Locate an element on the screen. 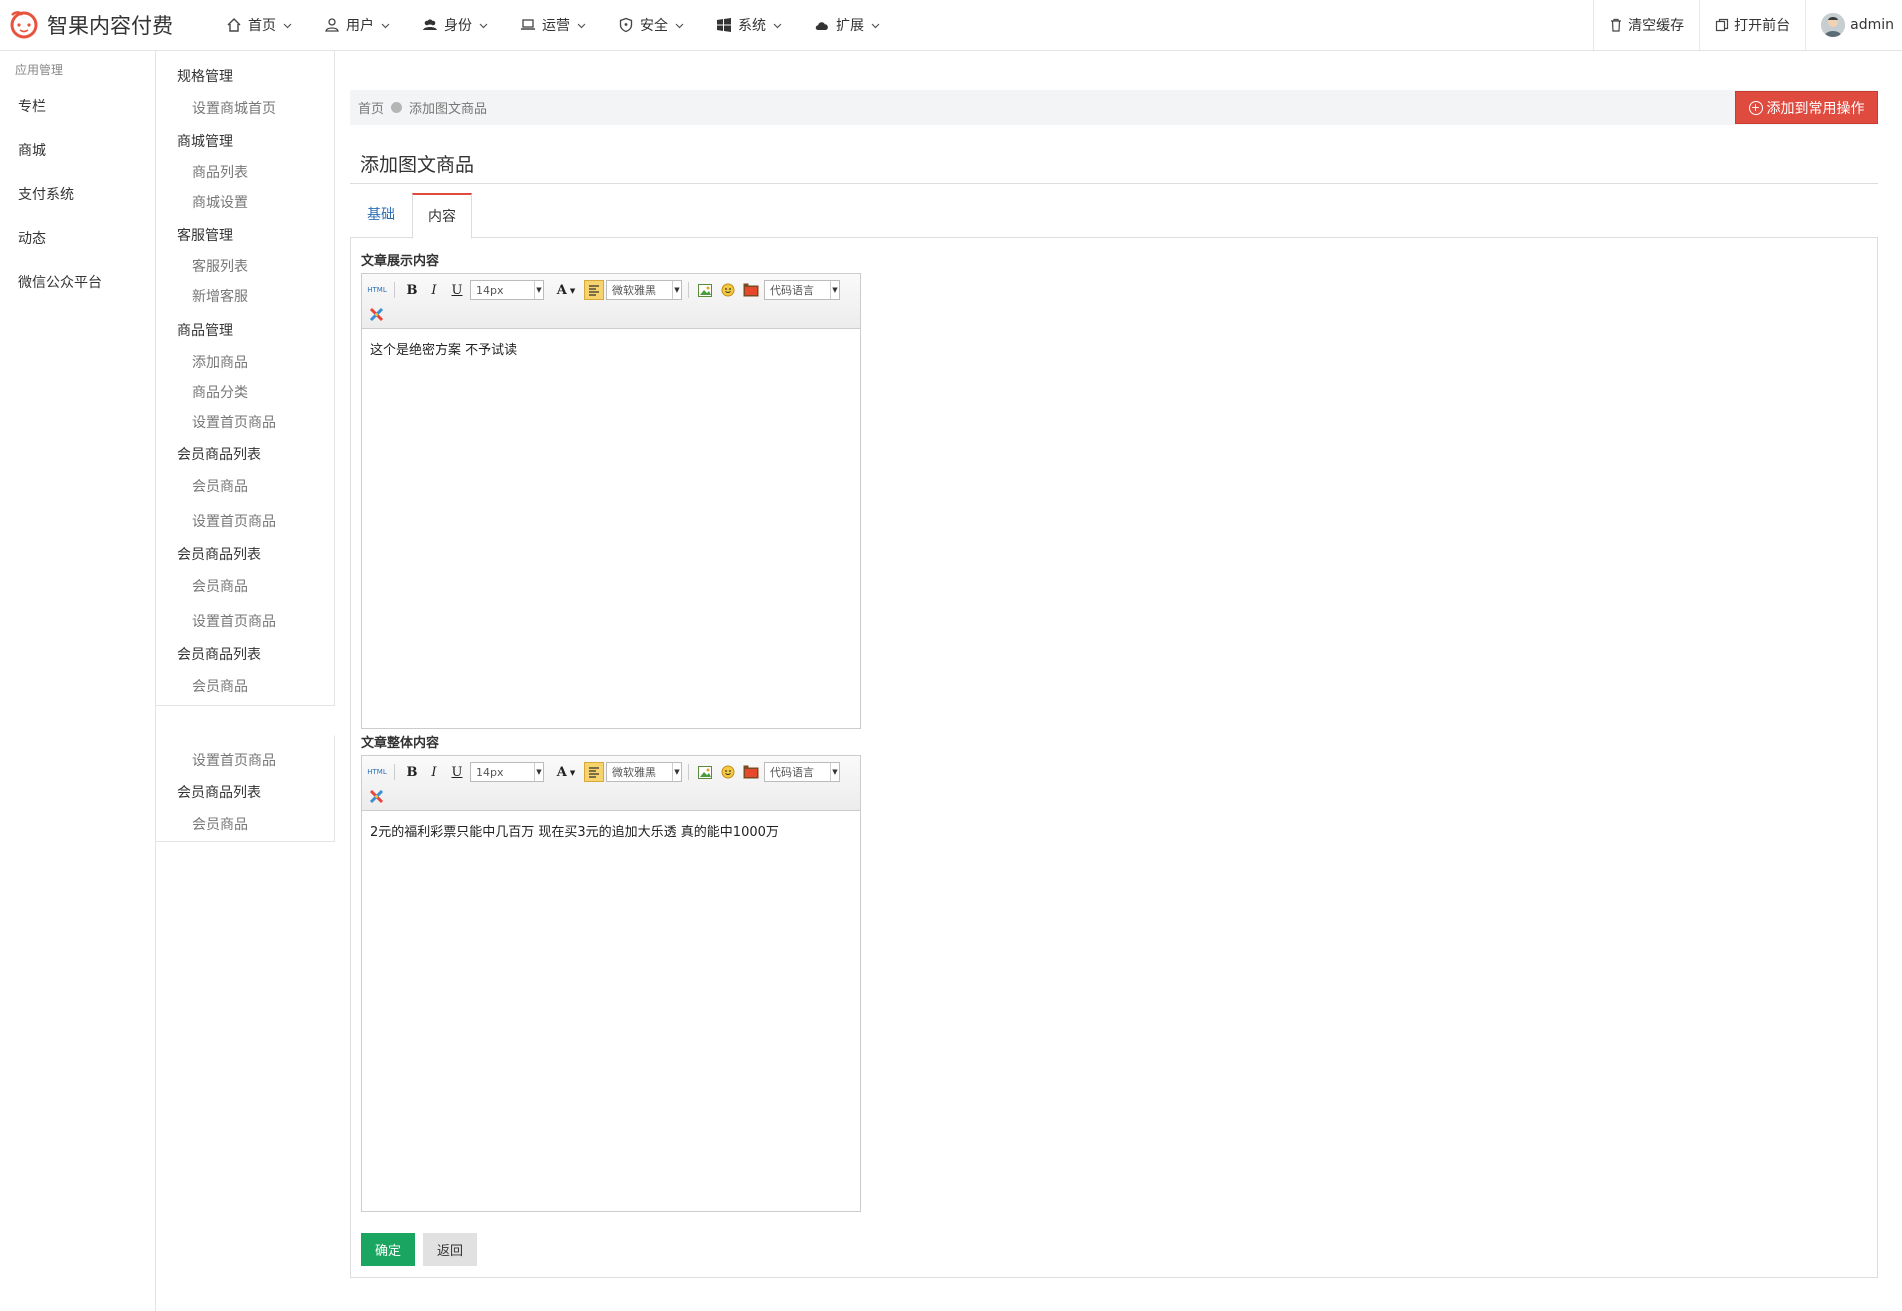 The image size is (1902, 1311). nav-security-label: 安全 is located at coordinates (654, 26).